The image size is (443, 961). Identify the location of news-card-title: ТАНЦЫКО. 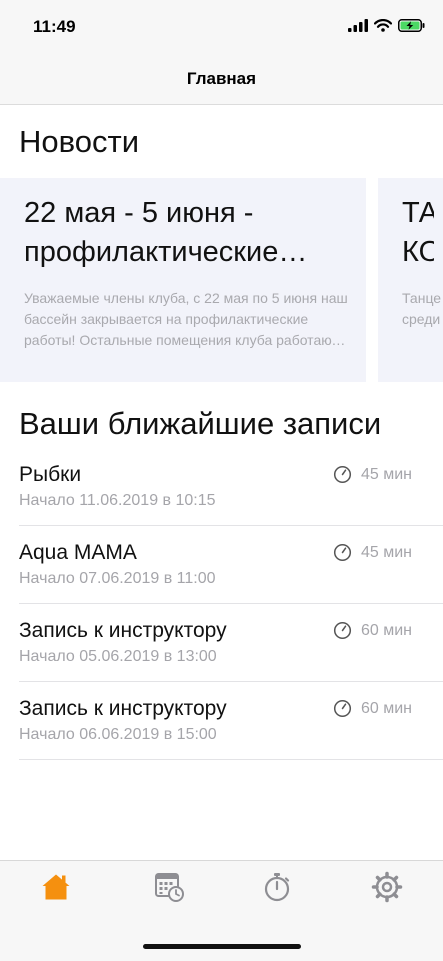
(418, 232).